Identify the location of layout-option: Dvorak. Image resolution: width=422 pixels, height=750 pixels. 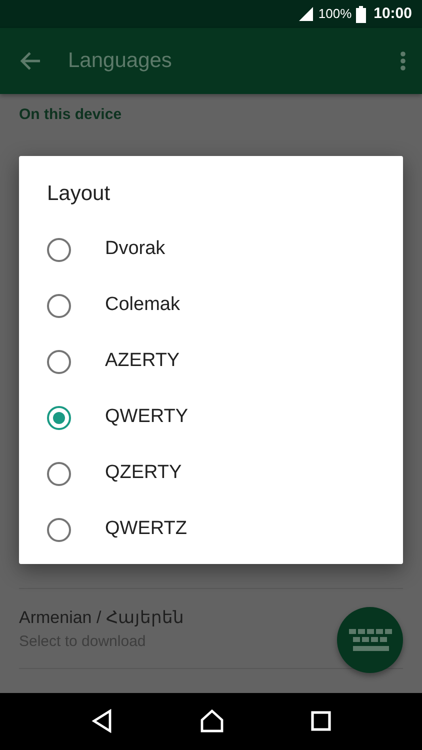
(212, 250).